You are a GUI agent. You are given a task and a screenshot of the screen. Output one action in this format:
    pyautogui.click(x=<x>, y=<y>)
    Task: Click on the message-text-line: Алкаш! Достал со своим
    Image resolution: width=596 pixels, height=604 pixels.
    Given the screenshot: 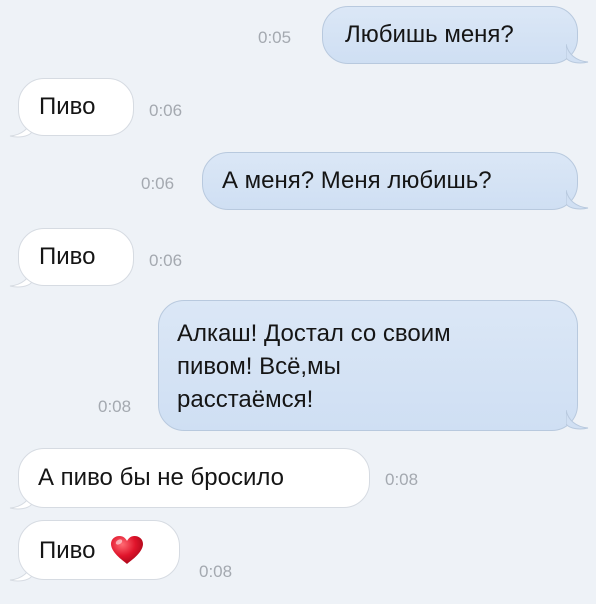 What is the action you would take?
    pyautogui.click(x=314, y=333)
    